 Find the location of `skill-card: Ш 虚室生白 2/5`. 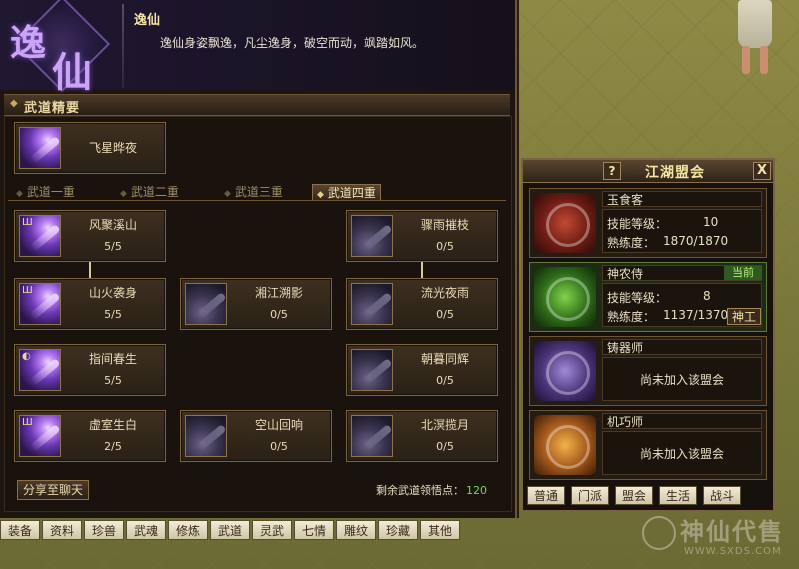

skill-card: Ш 虚室生白 2/5 is located at coordinates (90, 436).